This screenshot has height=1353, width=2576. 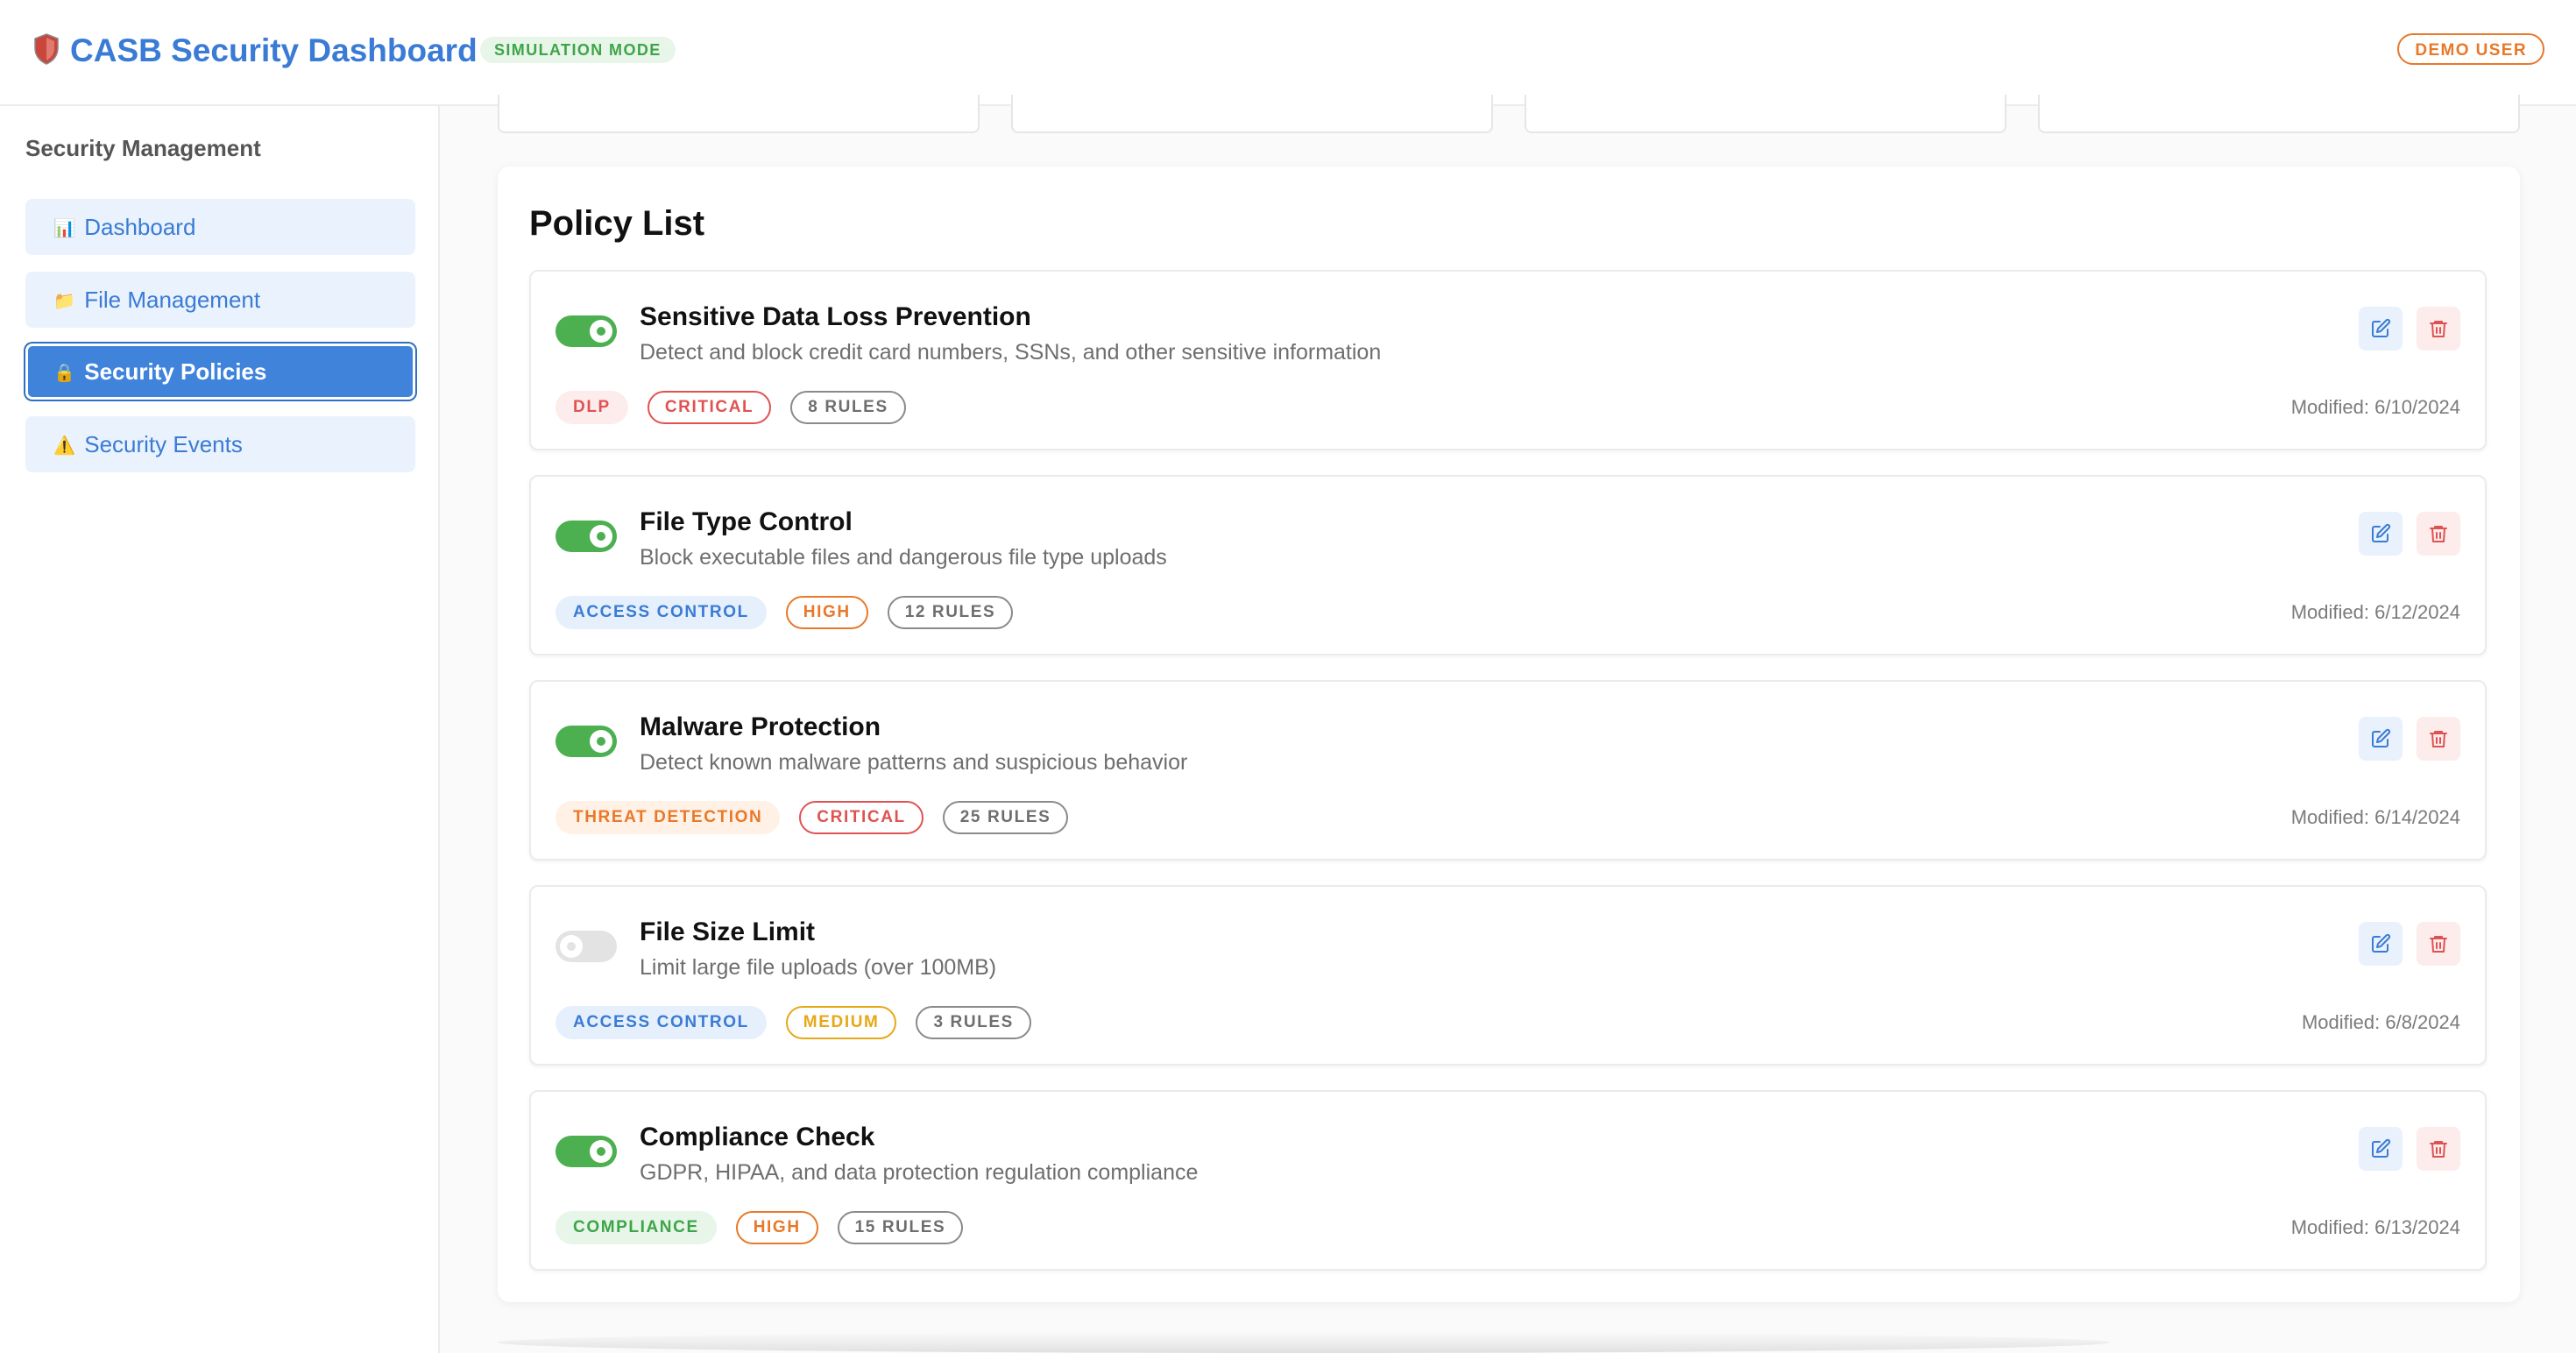 I want to click on simulation-mode-badge: SIMULATION MODE, so click(x=578, y=50).